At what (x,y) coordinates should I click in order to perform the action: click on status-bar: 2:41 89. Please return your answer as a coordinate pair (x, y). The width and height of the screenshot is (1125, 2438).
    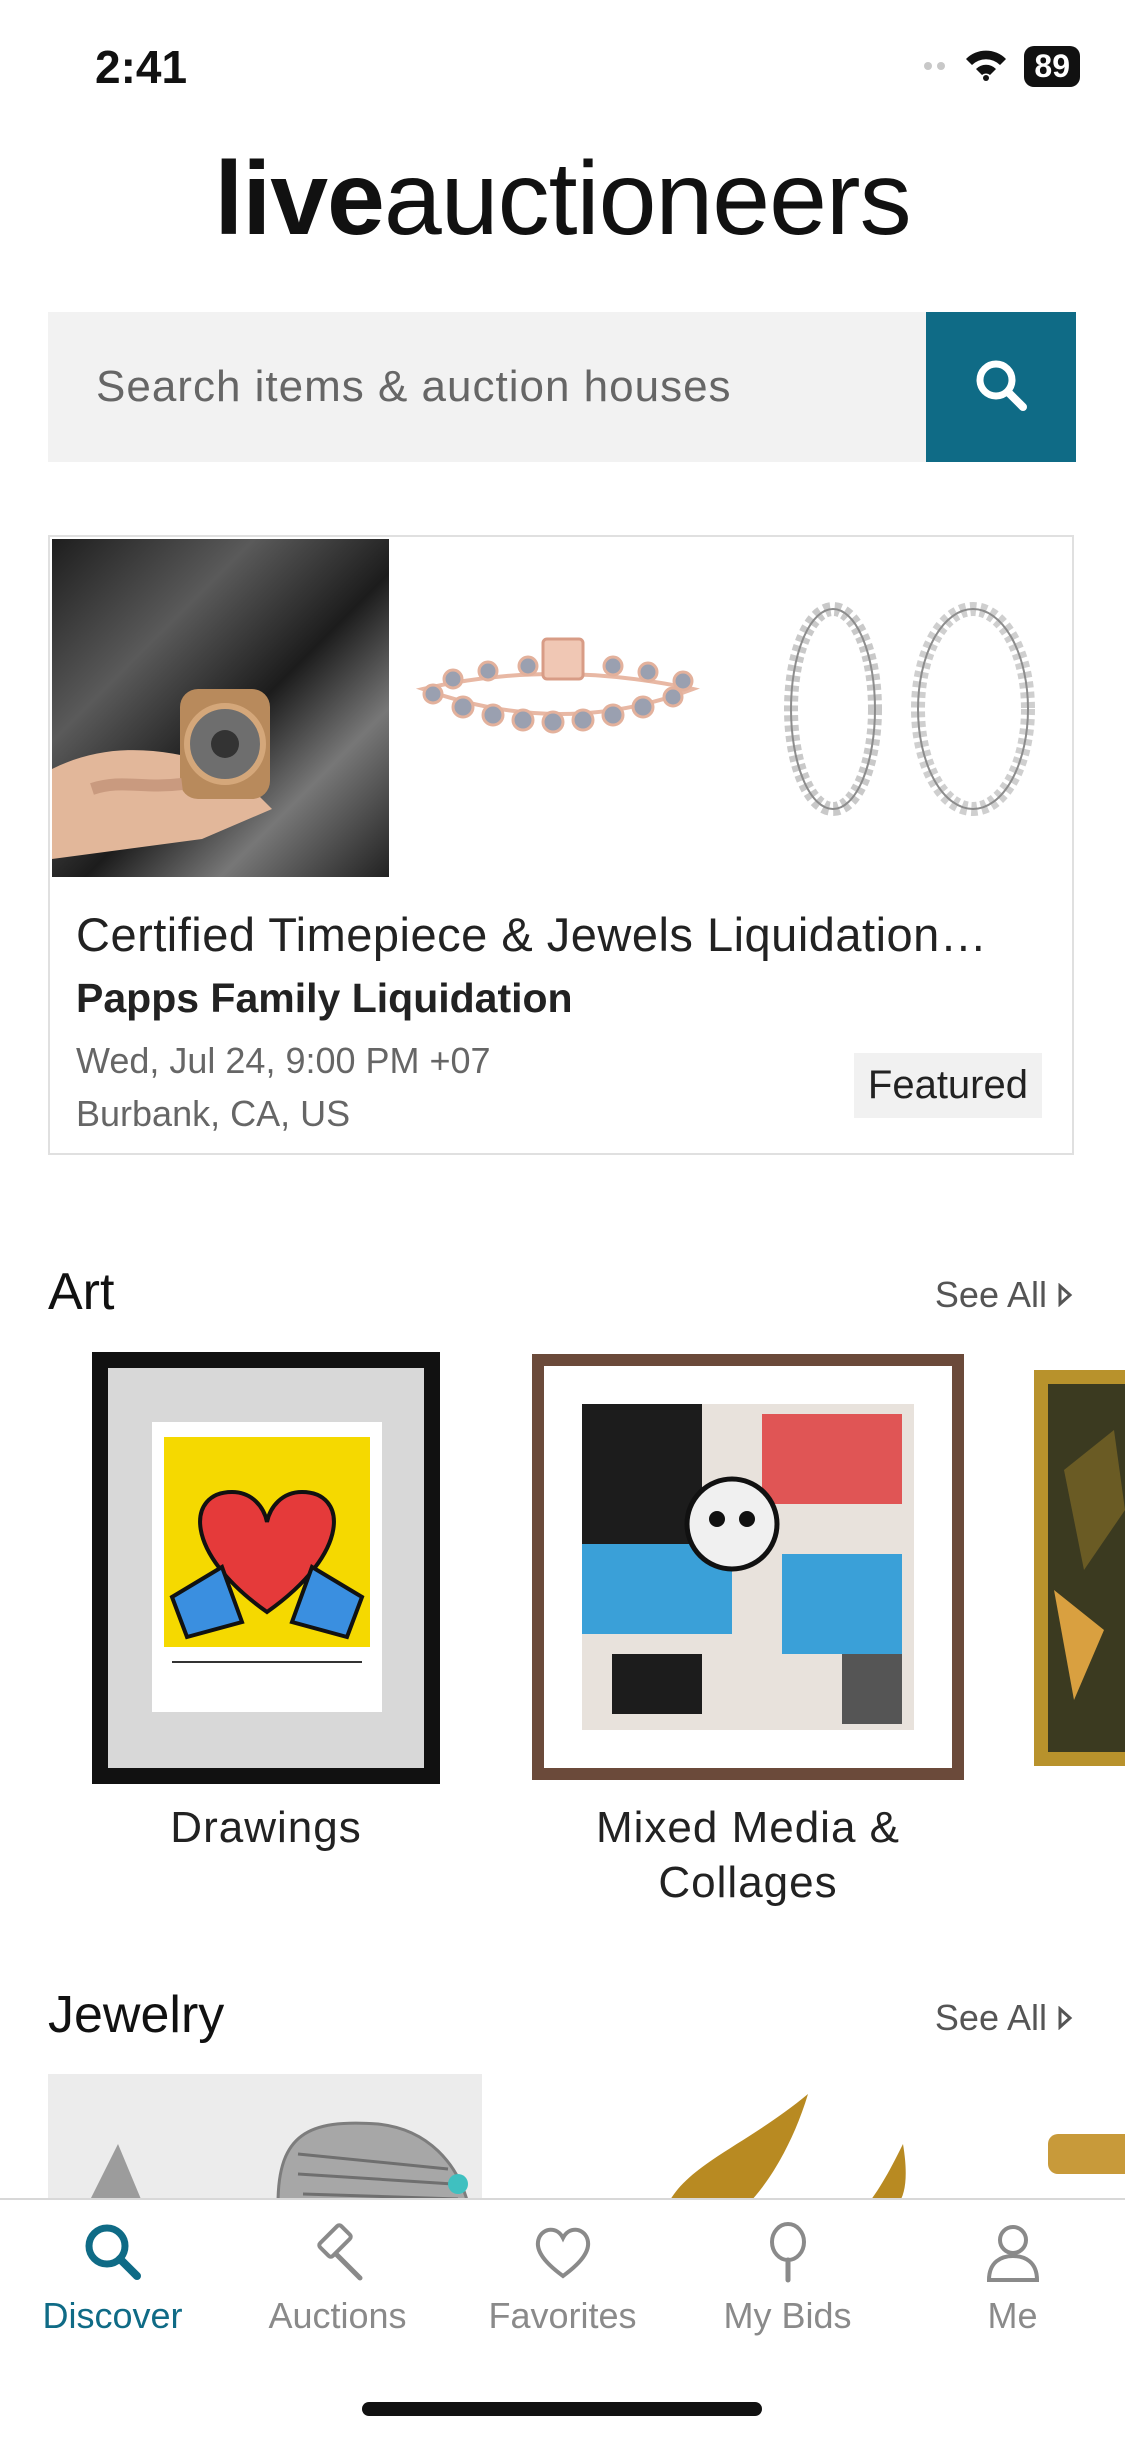
    Looking at the image, I should click on (562, 65).